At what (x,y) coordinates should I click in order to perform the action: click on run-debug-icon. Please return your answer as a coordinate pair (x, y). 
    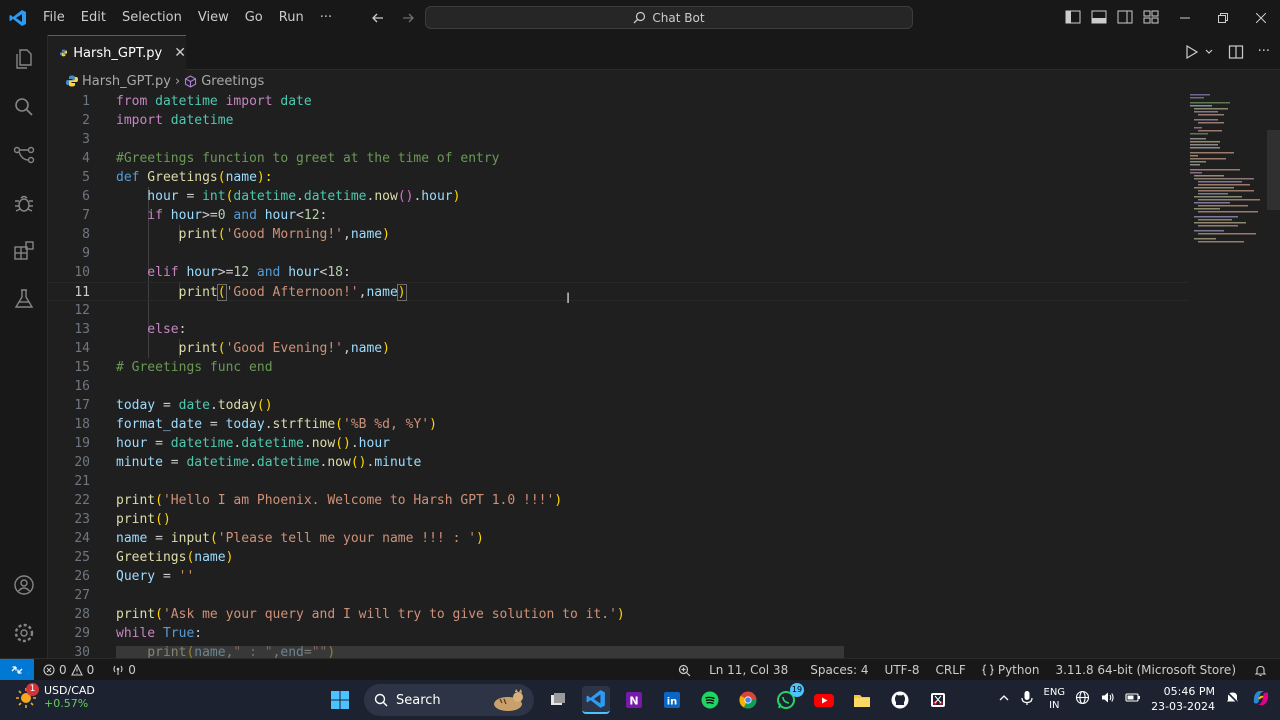
    Looking at the image, I should click on (24, 203).